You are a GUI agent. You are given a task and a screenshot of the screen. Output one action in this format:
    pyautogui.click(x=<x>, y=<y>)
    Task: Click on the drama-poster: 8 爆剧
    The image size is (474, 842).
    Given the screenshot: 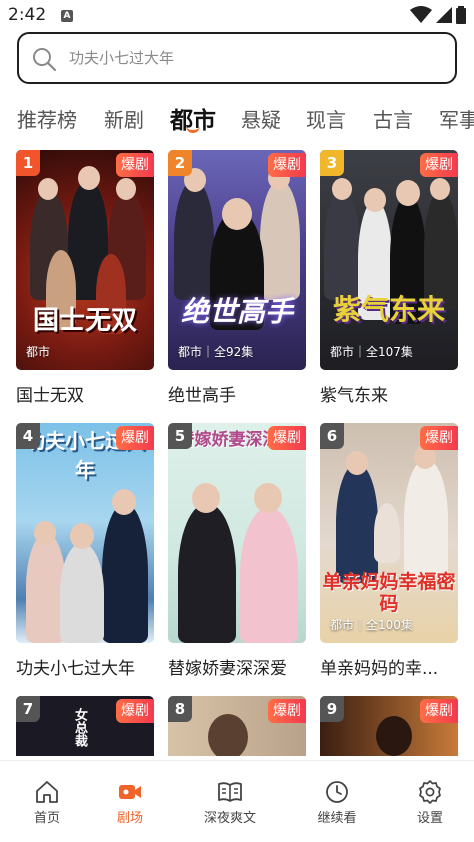 What is the action you would take?
    pyautogui.click(x=237, y=726)
    